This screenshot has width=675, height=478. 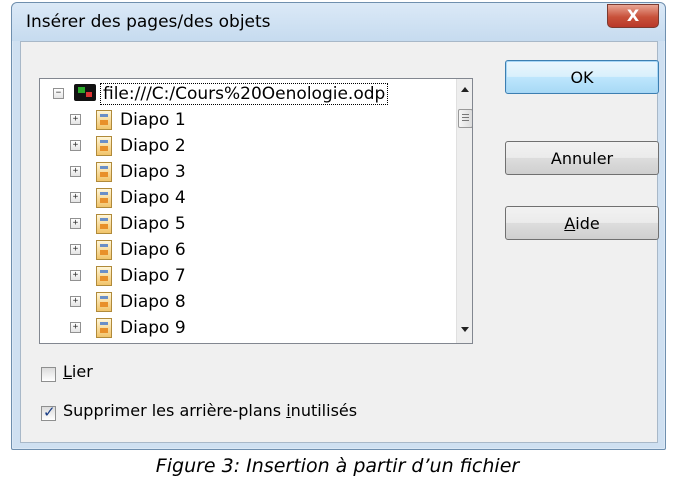 What do you see at coordinates (248, 198) in the screenshot?
I see `tree-item-row: + Diapo 4` at bounding box center [248, 198].